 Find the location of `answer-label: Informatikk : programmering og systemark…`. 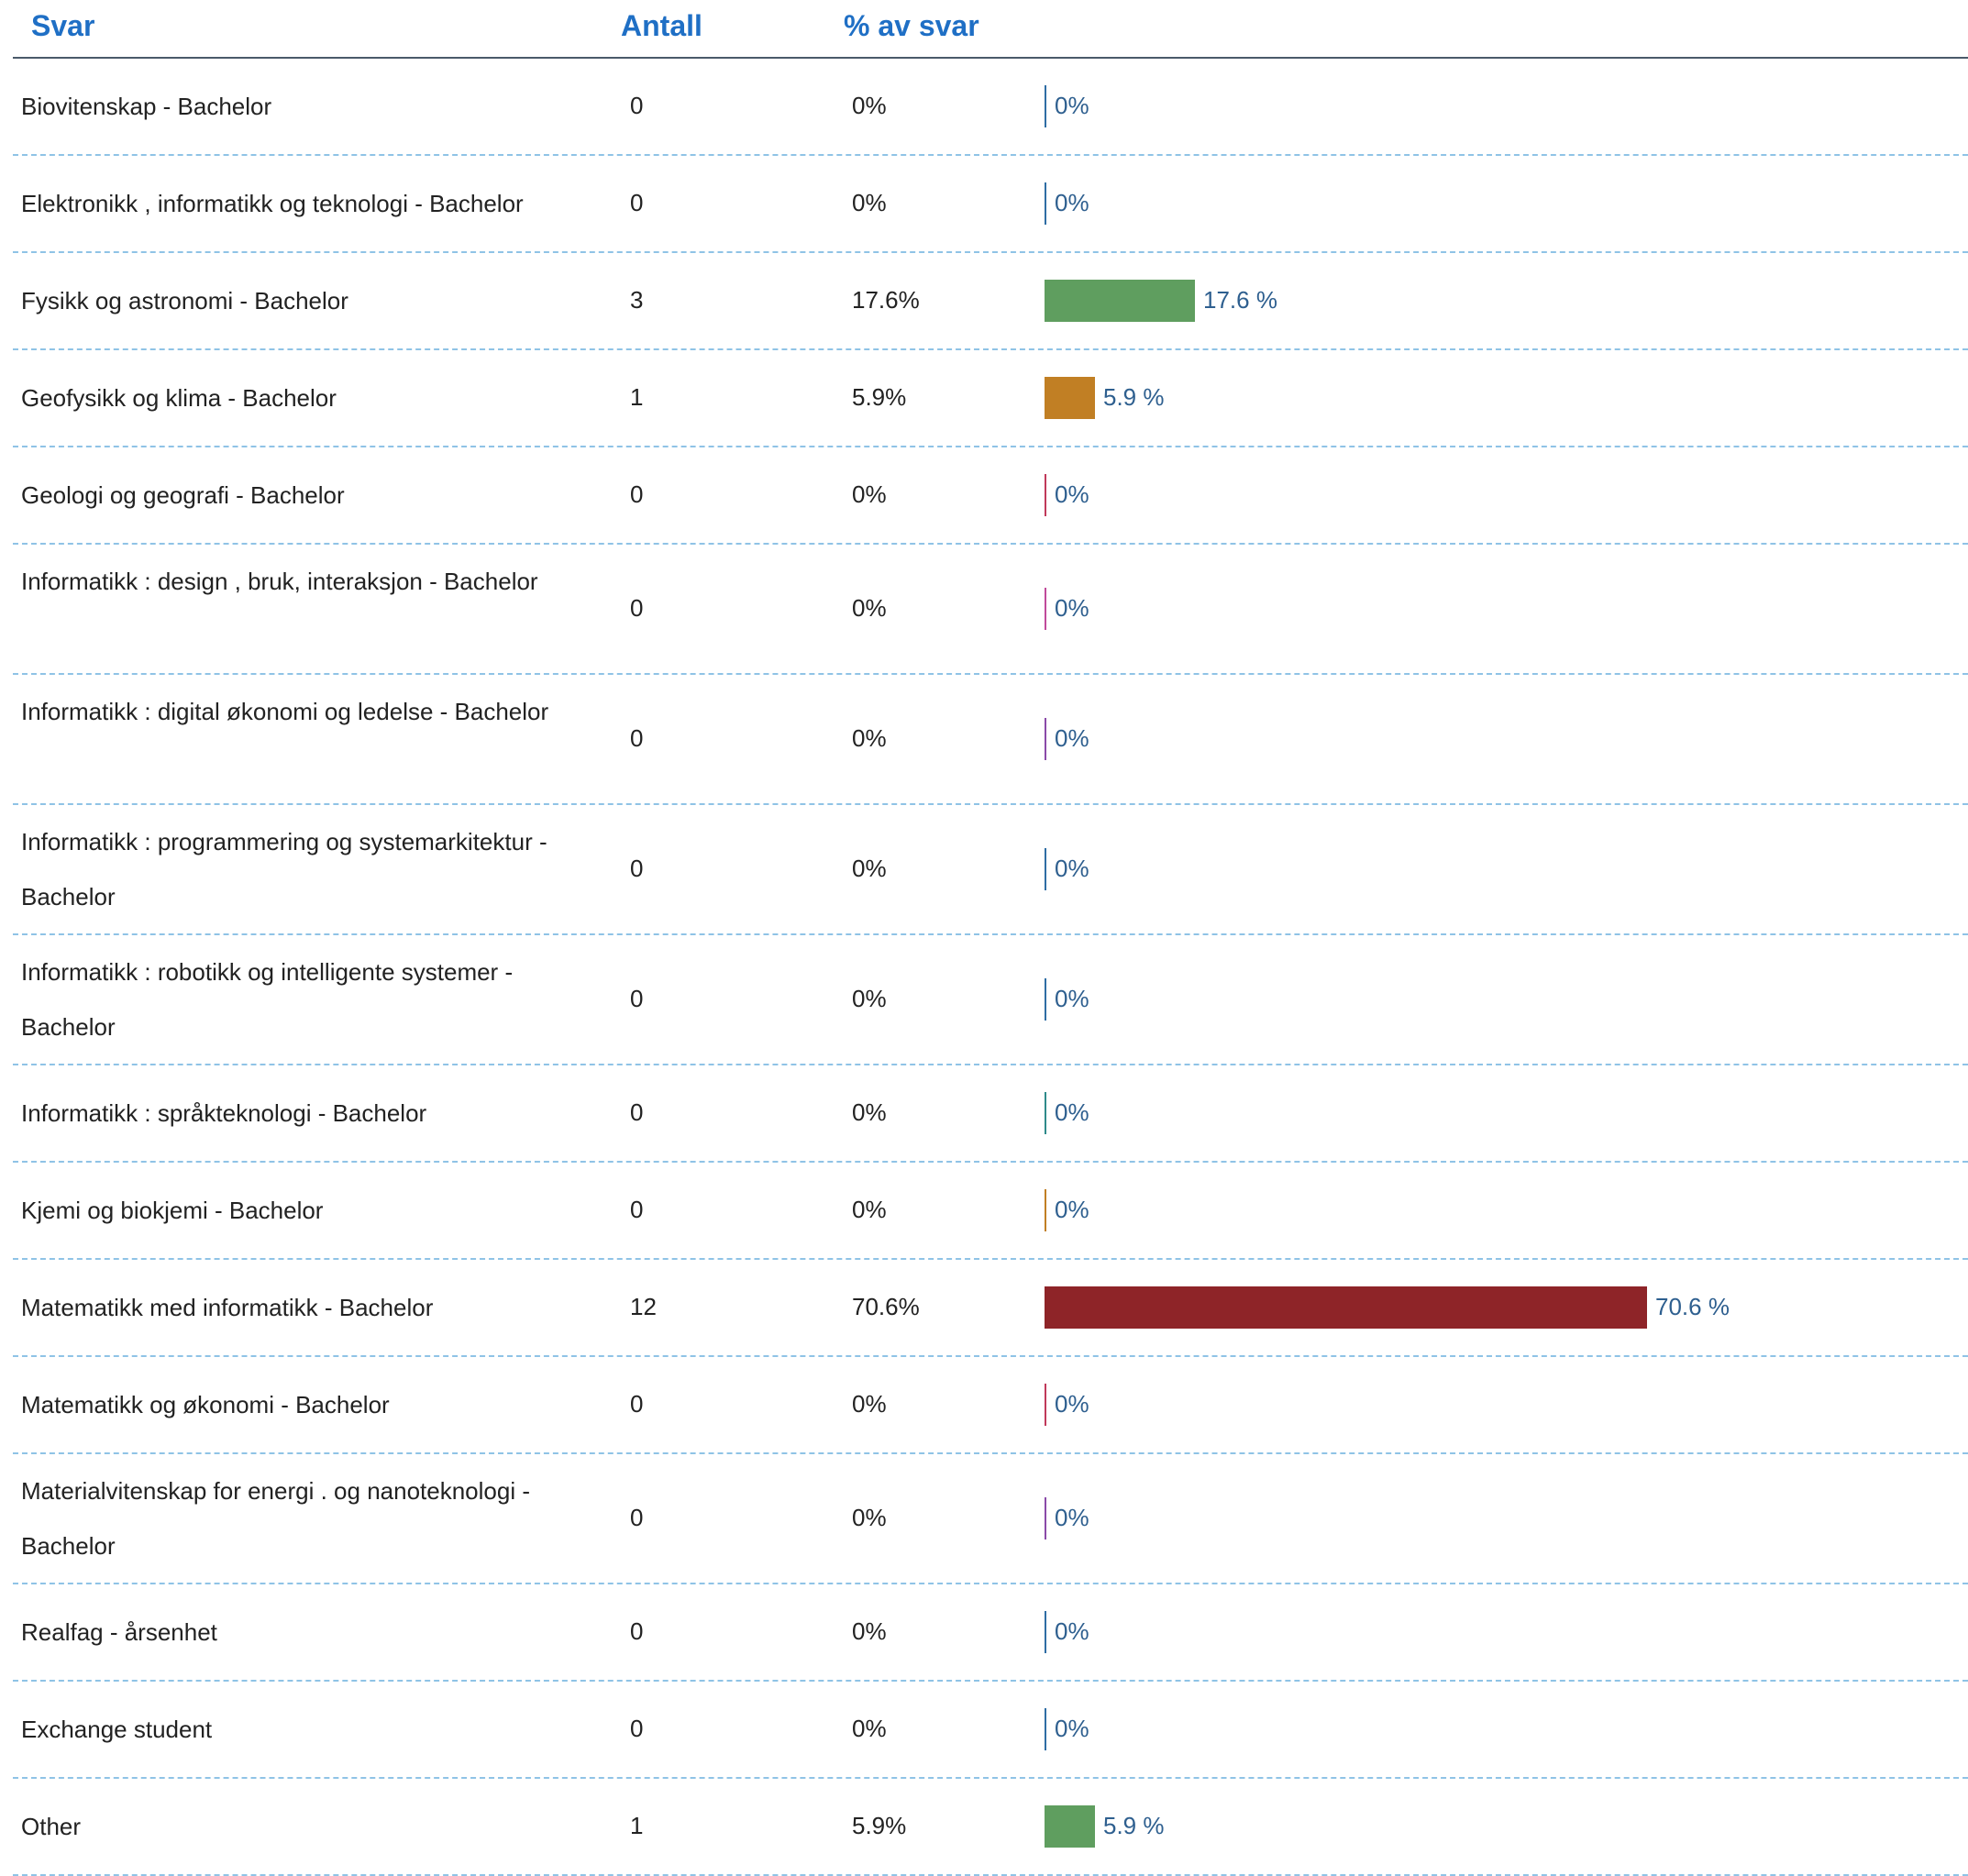

answer-label: Informatikk : programmering og systemark… is located at coordinates (284, 869).